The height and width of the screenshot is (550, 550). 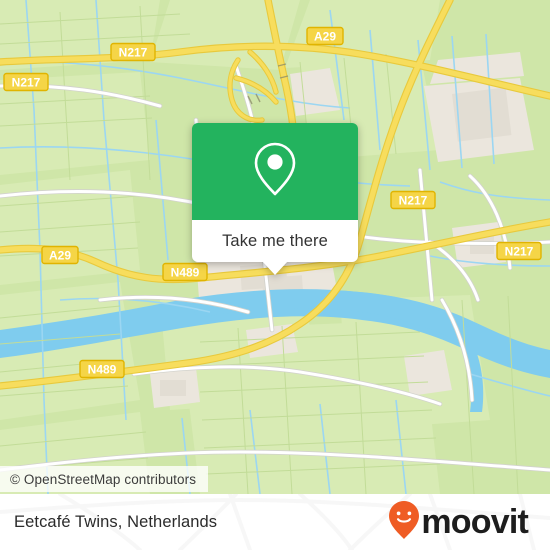 I want to click on road-shield-n217-0: N217, so click(x=133, y=52).